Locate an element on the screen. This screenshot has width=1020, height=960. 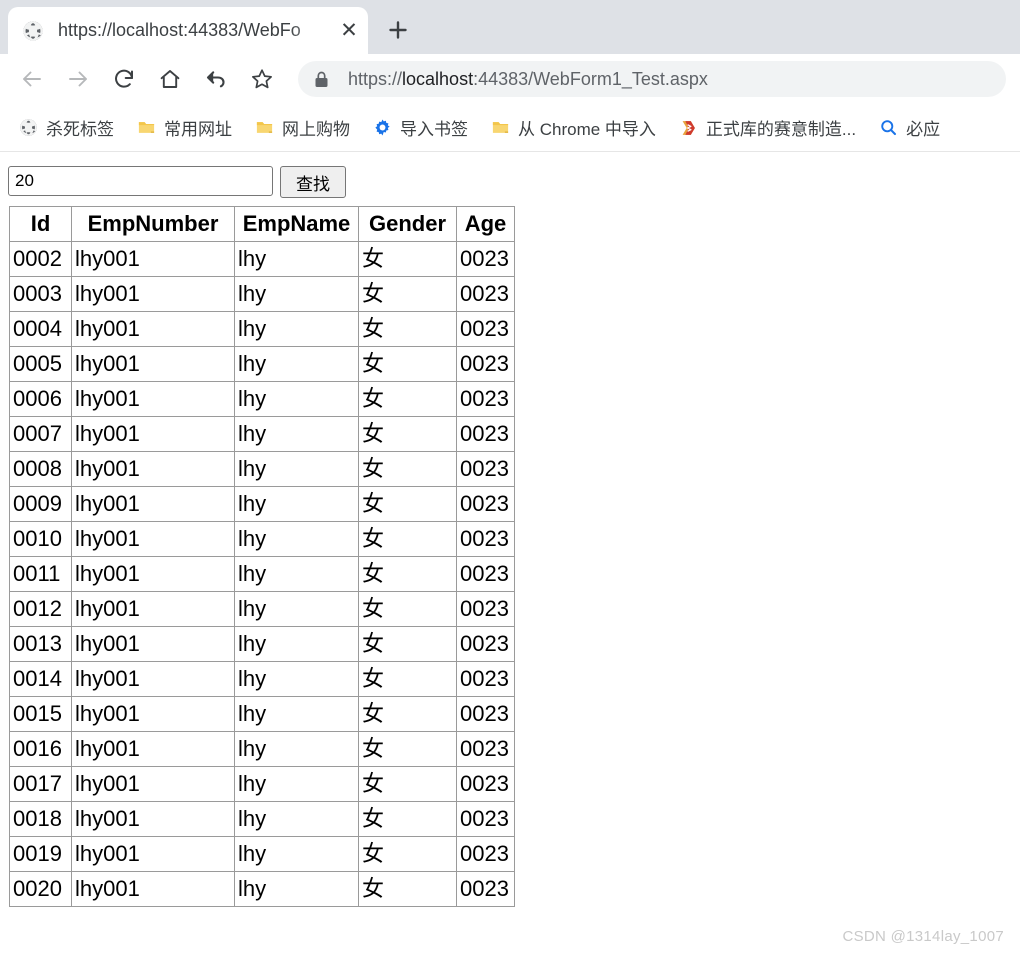
table-row: 0007 lhy001 lhy 女 0023 is located at coordinates (262, 434).